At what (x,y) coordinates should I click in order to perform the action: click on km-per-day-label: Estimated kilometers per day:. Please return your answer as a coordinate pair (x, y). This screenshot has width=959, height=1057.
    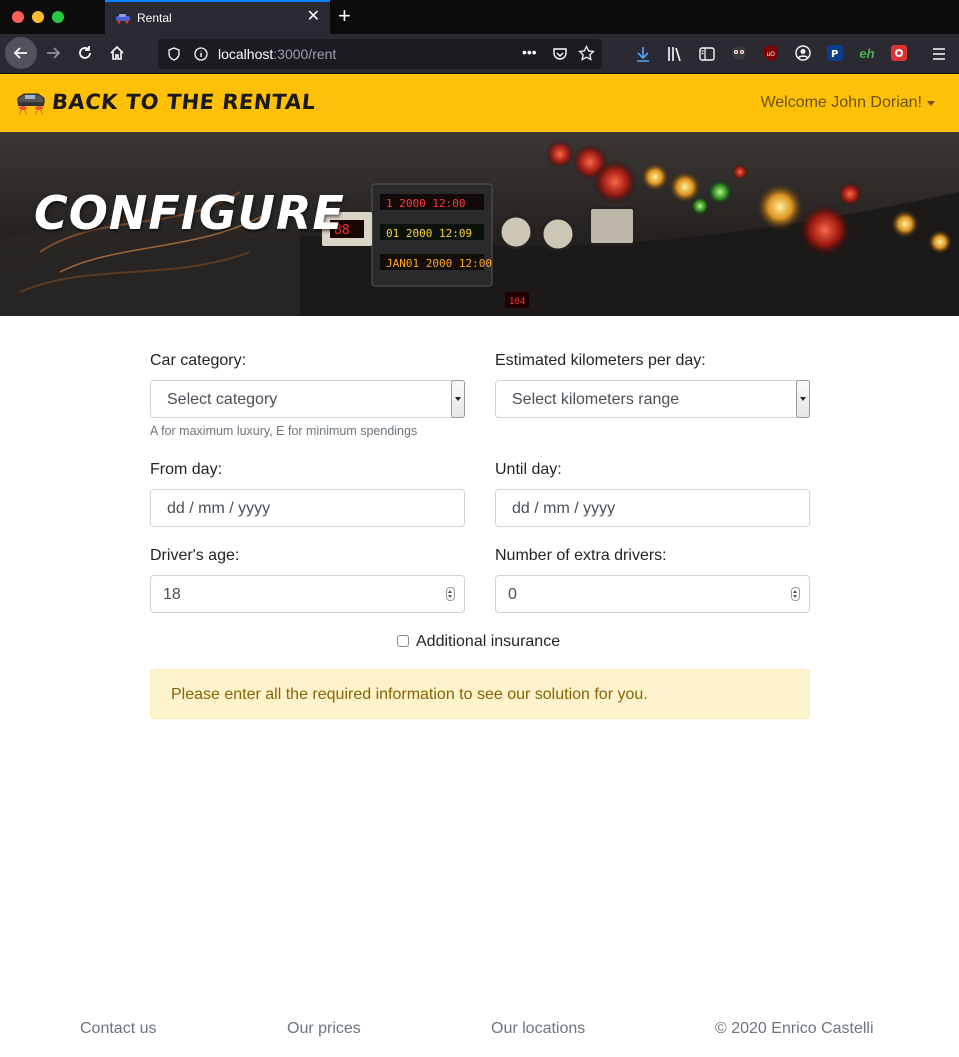
    Looking at the image, I should click on (600, 360).